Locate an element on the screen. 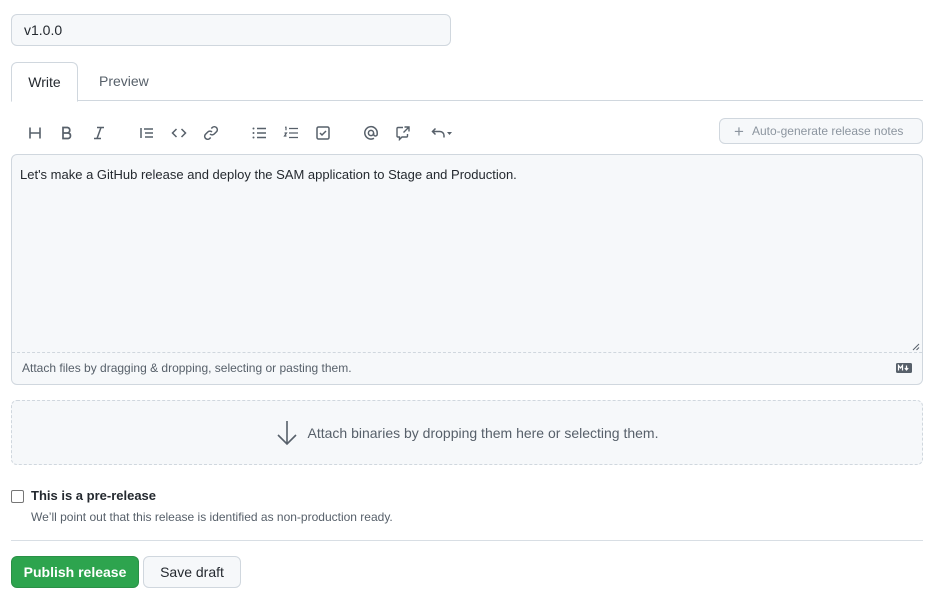 Image resolution: width=931 pixels, height=605 pixels. undo-icon is located at coordinates (442, 133).